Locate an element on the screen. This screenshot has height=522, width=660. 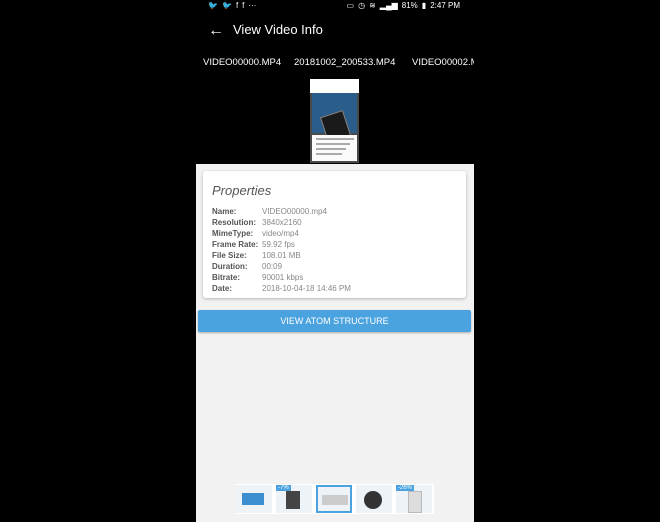
battery-percent: 81% is located at coordinates (409, 5).